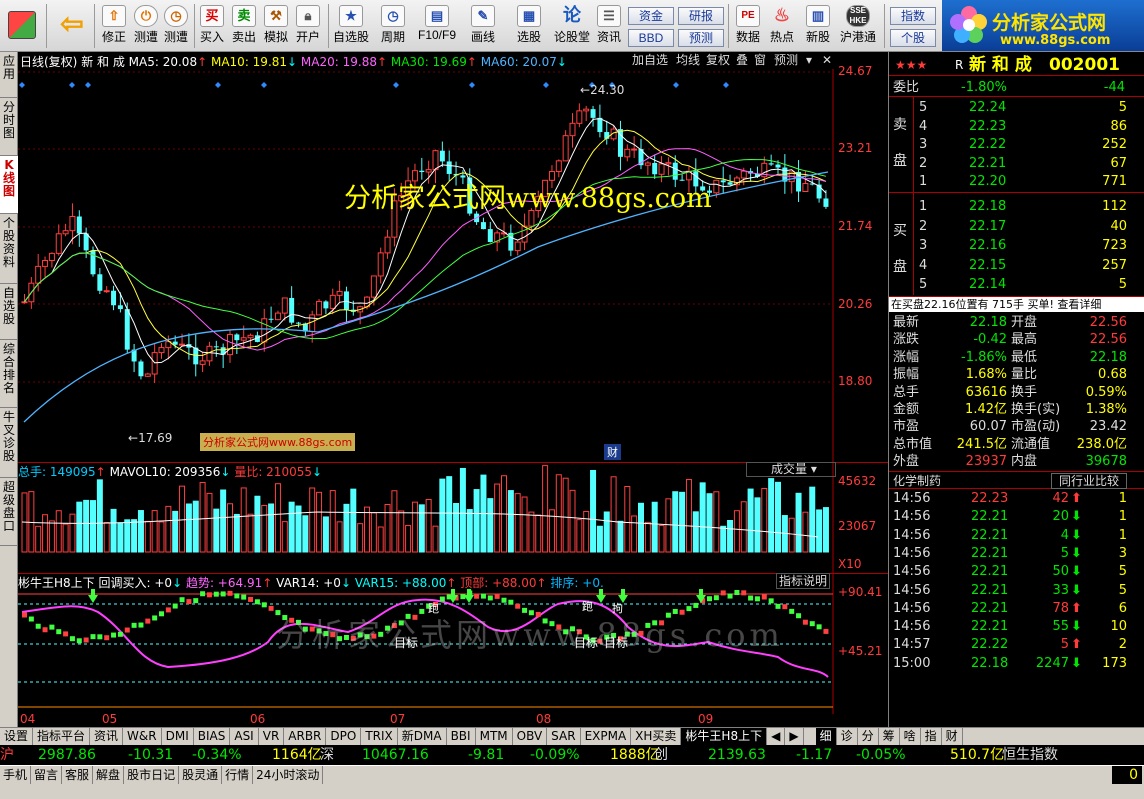 The height and width of the screenshot is (799, 1144). What do you see at coordinates (212, 736) in the screenshot?
I see `indicator-tab: BIAS` at bounding box center [212, 736].